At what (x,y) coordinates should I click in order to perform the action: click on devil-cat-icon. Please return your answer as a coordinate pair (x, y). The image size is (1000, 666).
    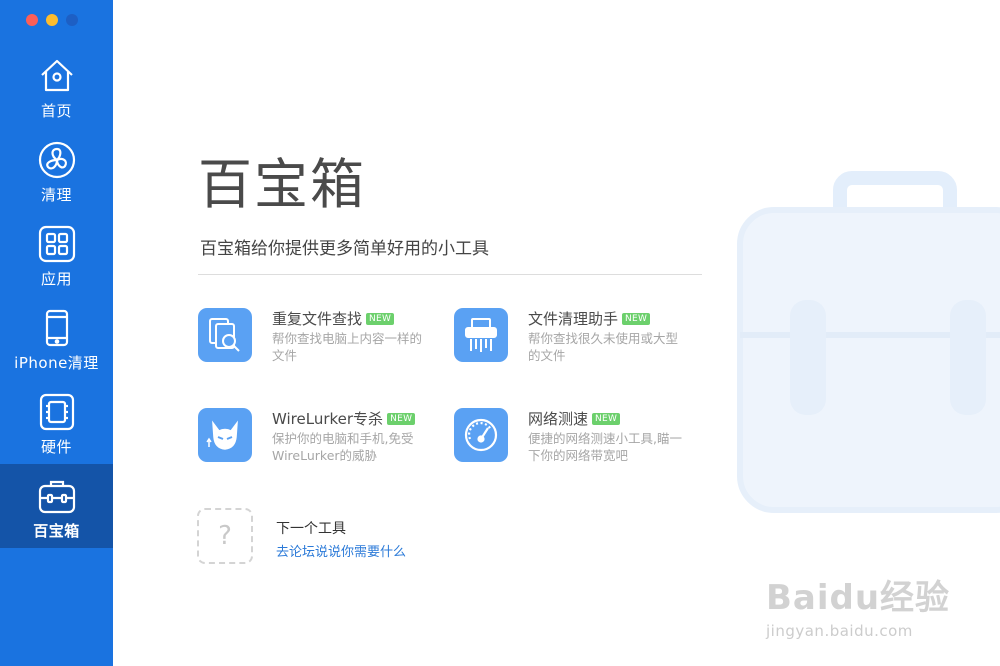
    Looking at the image, I should click on (225, 435).